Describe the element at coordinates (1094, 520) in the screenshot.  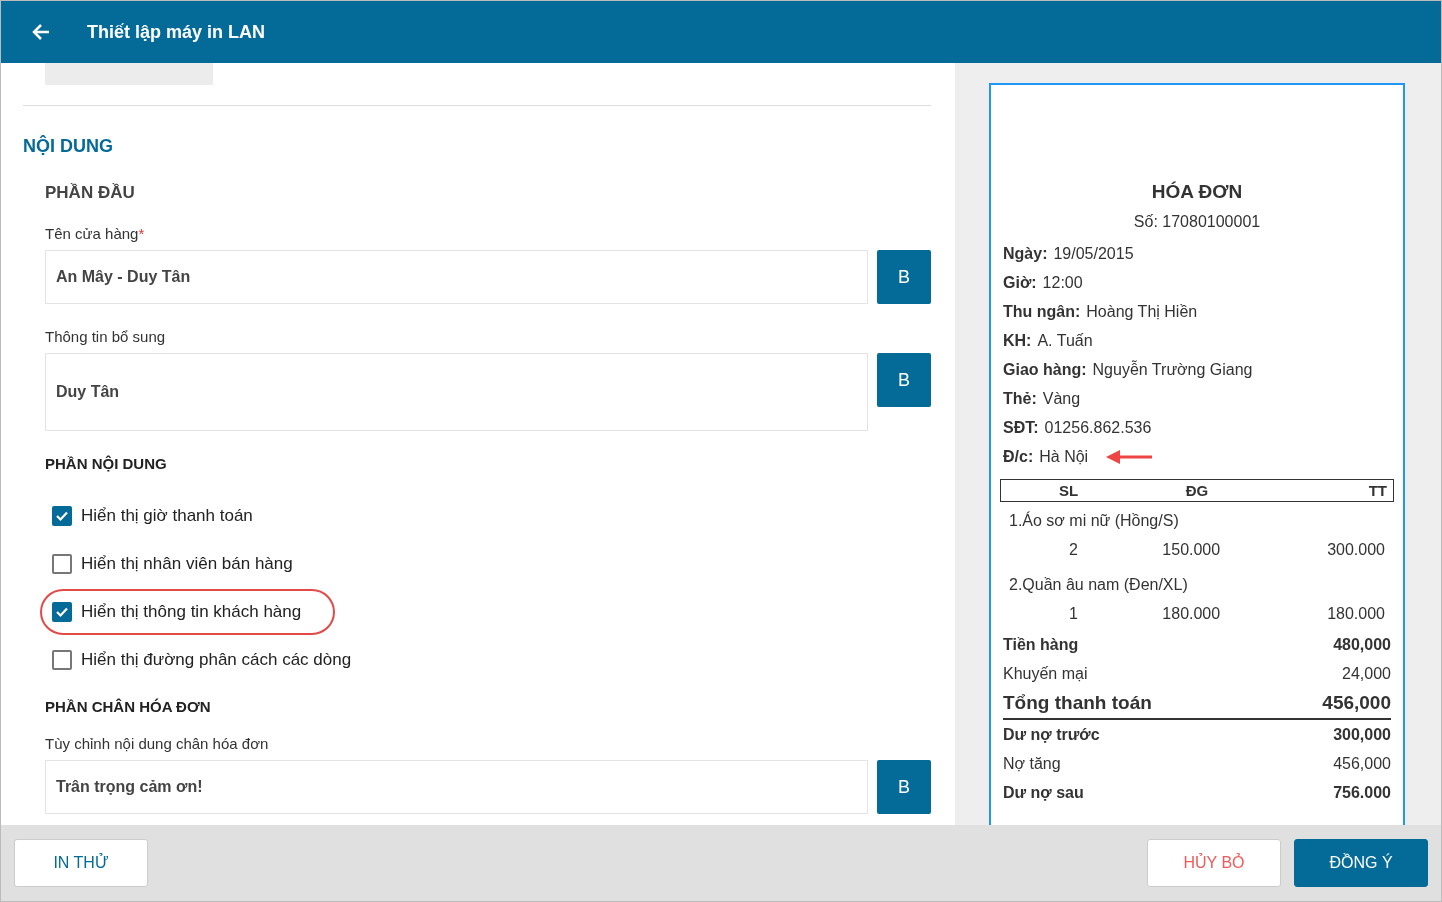
I see `item-name: 1.Áo sơ mi nữ (Hồng/S)` at that location.